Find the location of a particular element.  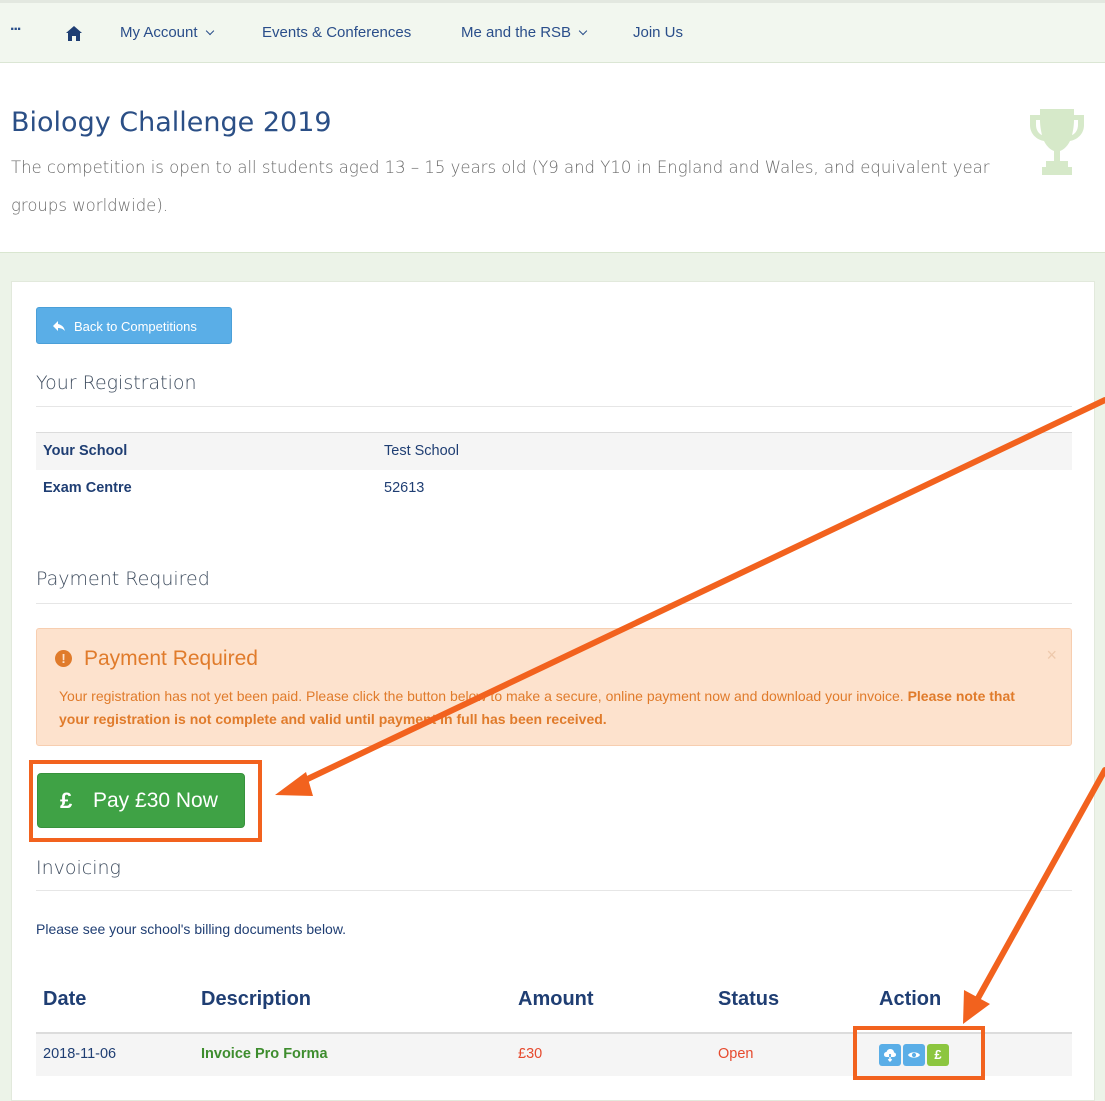

exclamation-icon: ! is located at coordinates (63, 658).